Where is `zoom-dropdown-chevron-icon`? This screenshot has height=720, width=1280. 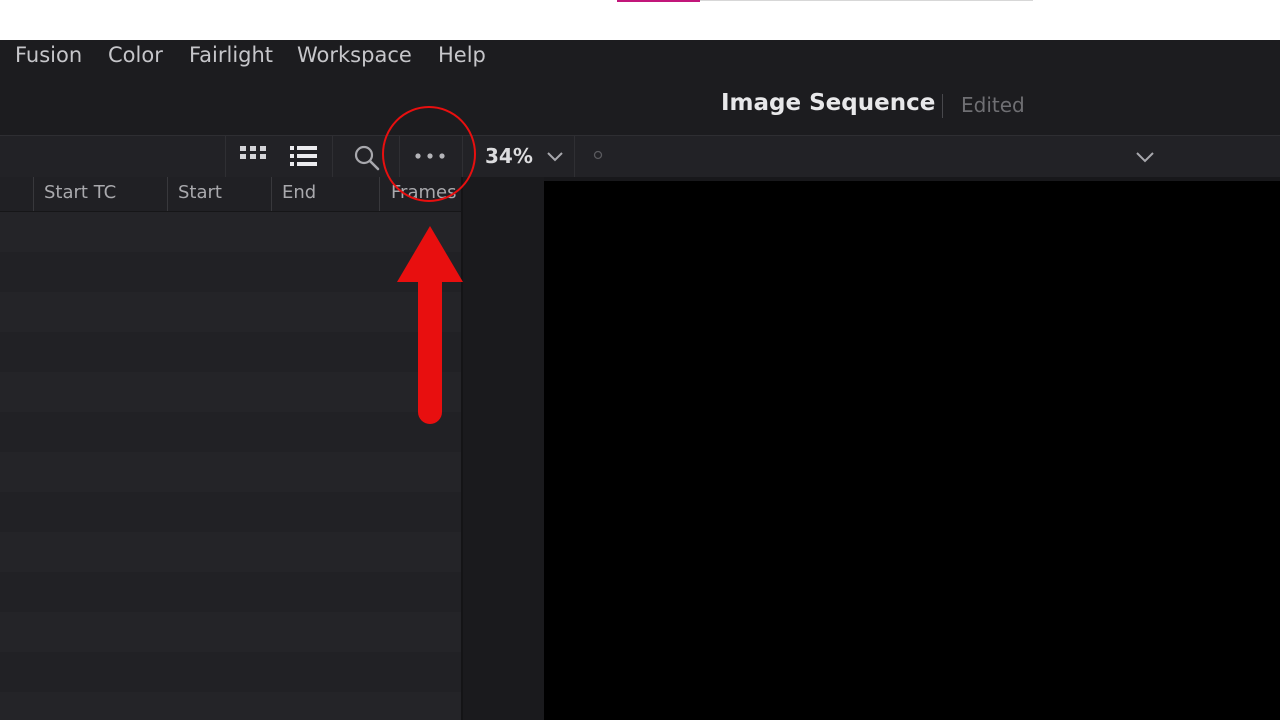
zoom-dropdown-chevron-icon is located at coordinates (555, 157).